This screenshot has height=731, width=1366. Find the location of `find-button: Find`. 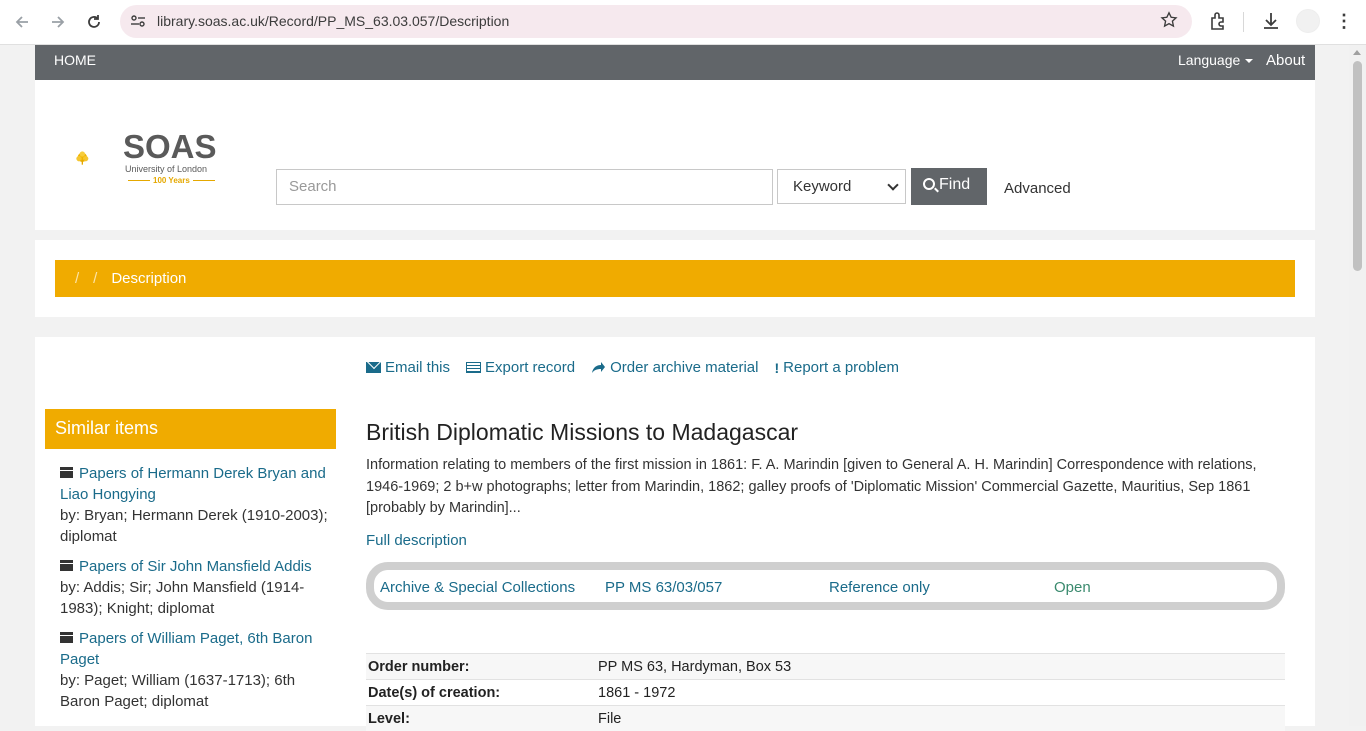

find-button: Find is located at coordinates (949, 186).